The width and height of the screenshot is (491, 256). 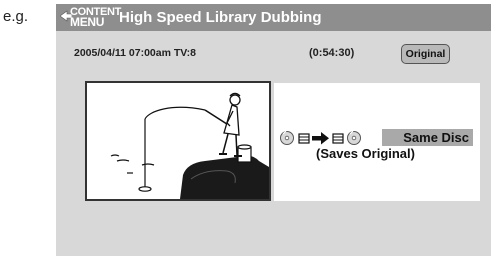 I want to click on example-label: e.g., so click(x=16, y=16).